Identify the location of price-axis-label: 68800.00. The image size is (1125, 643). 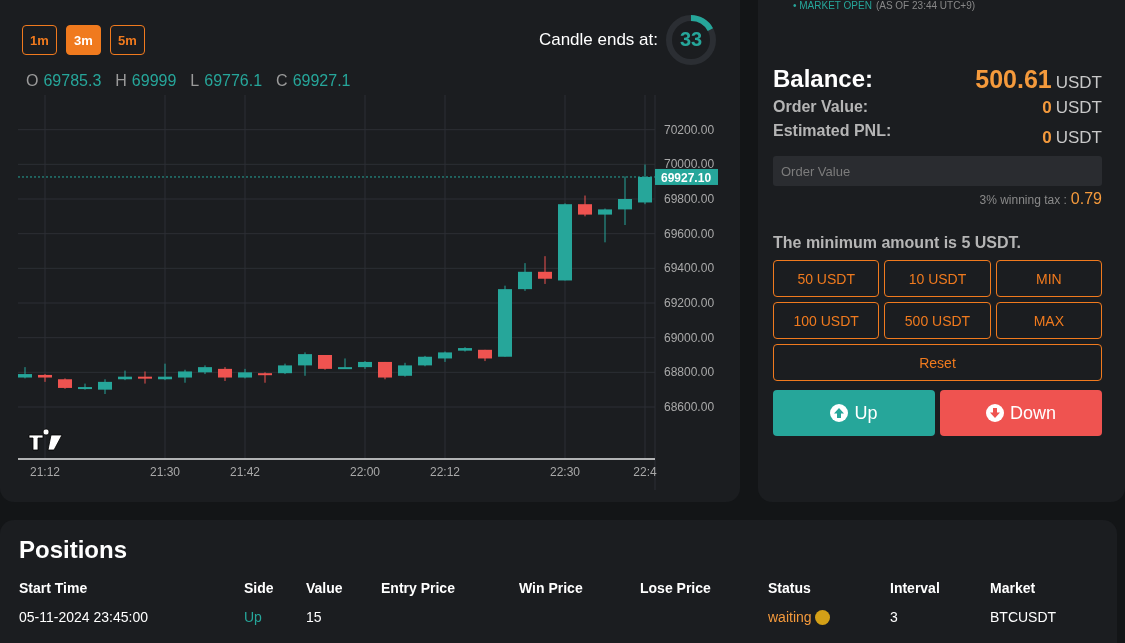
(689, 372).